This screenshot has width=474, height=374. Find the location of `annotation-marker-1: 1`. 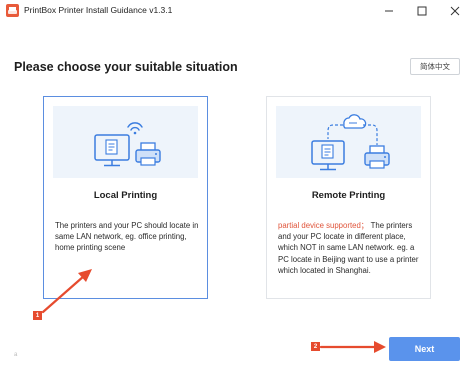

annotation-marker-1: 1 is located at coordinates (37, 315).